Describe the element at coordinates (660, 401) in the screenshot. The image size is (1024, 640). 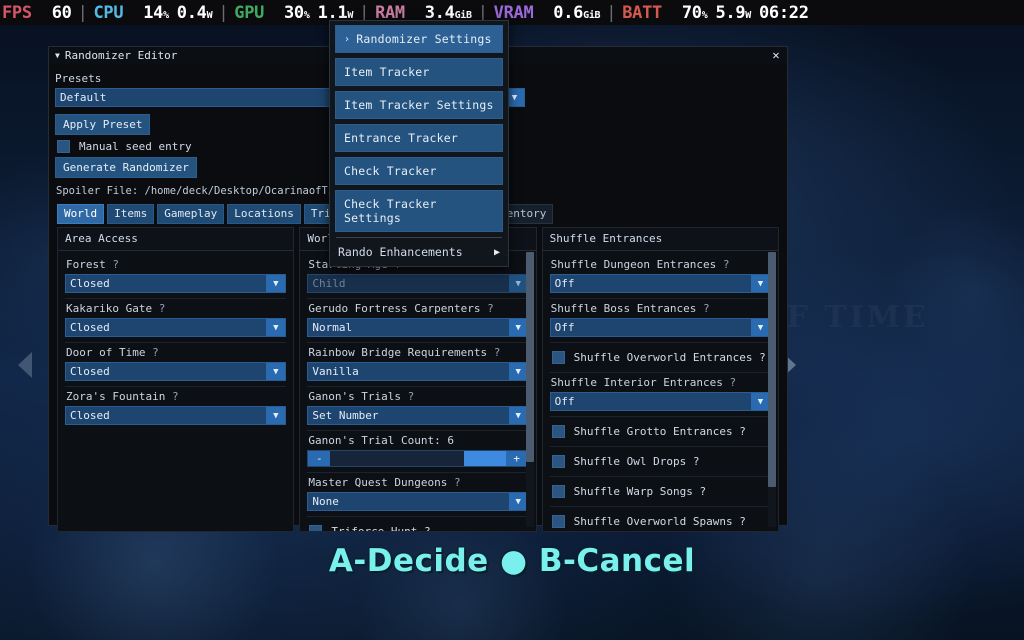
I see `select-shuffle-interior-entrances: Off ▼` at that location.